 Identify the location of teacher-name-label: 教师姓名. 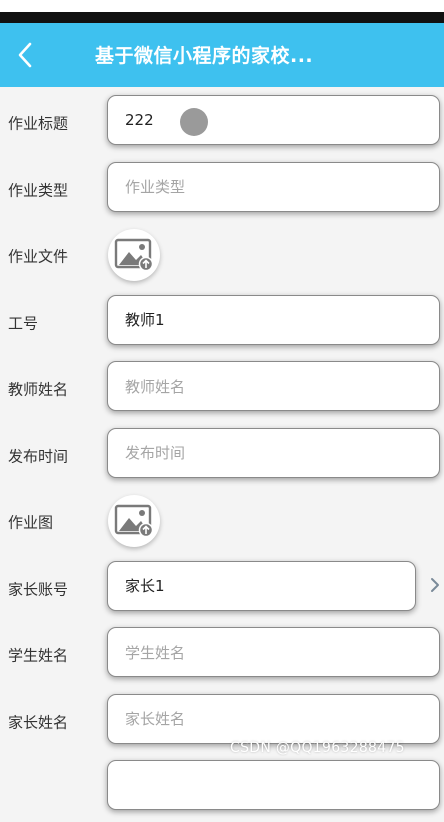
(38, 389).